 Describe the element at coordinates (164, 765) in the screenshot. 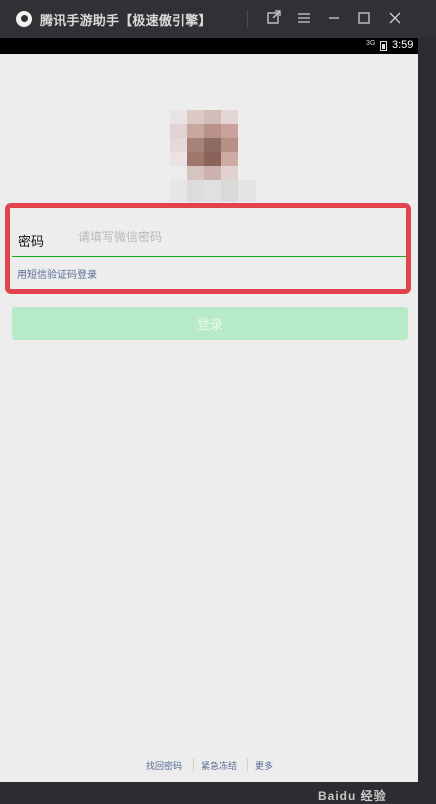

I see `footer-link-recover-password: 找回密码` at that location.